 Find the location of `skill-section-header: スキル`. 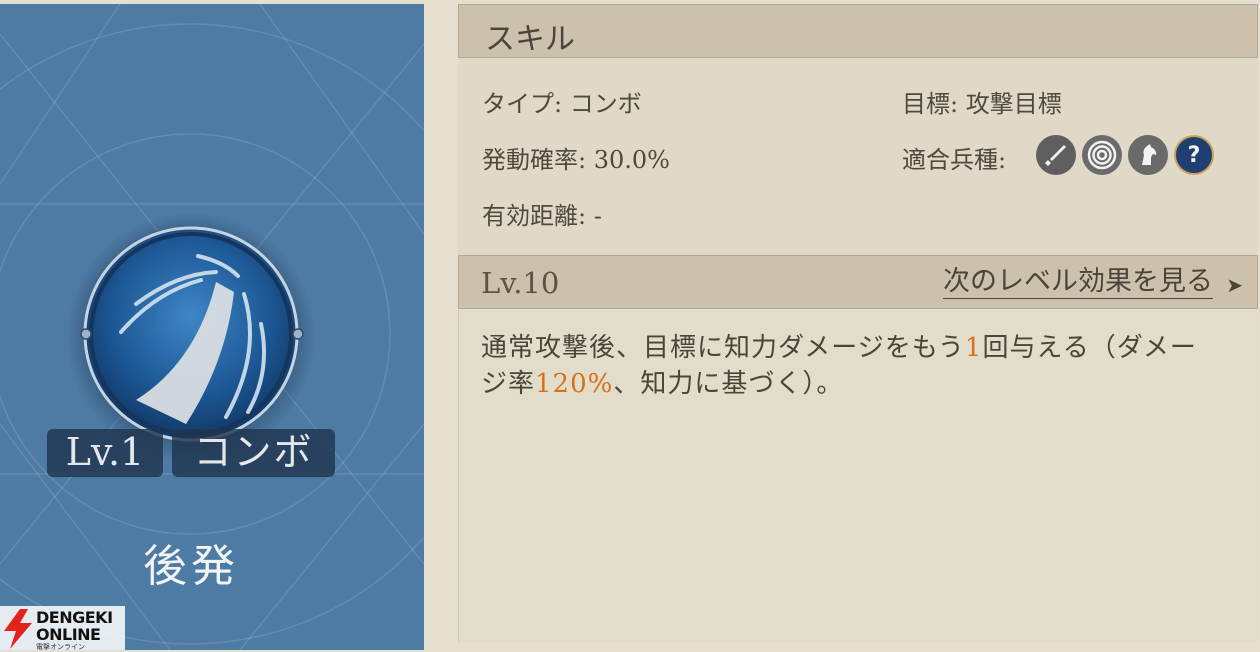

skill-section-header: スキル is located at coordinates (858, 31).